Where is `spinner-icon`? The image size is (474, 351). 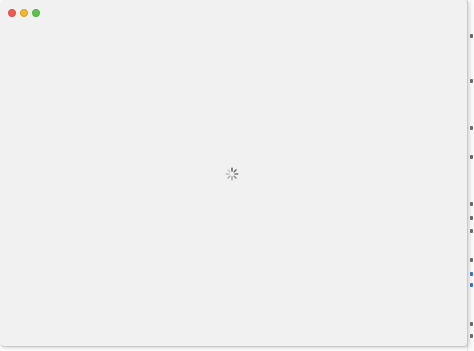 spinner-icon is located at coordinates (232, 174).